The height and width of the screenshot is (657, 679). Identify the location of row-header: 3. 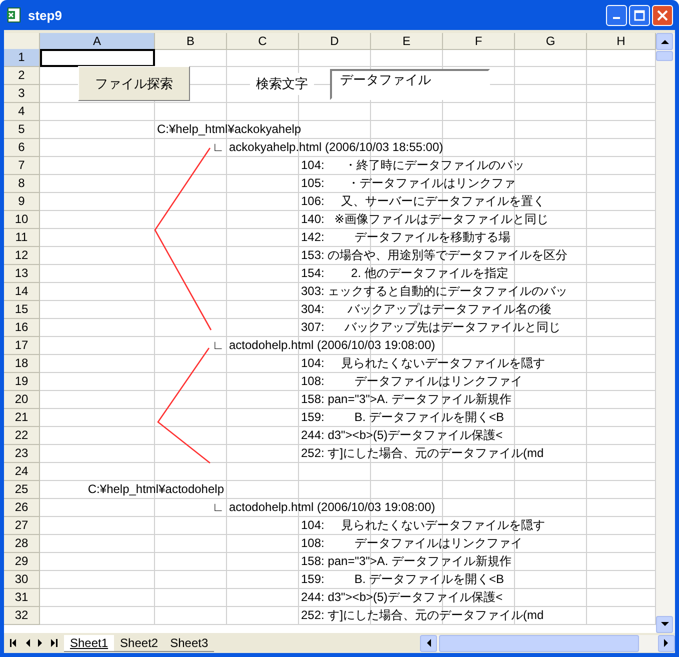
(22, 94).